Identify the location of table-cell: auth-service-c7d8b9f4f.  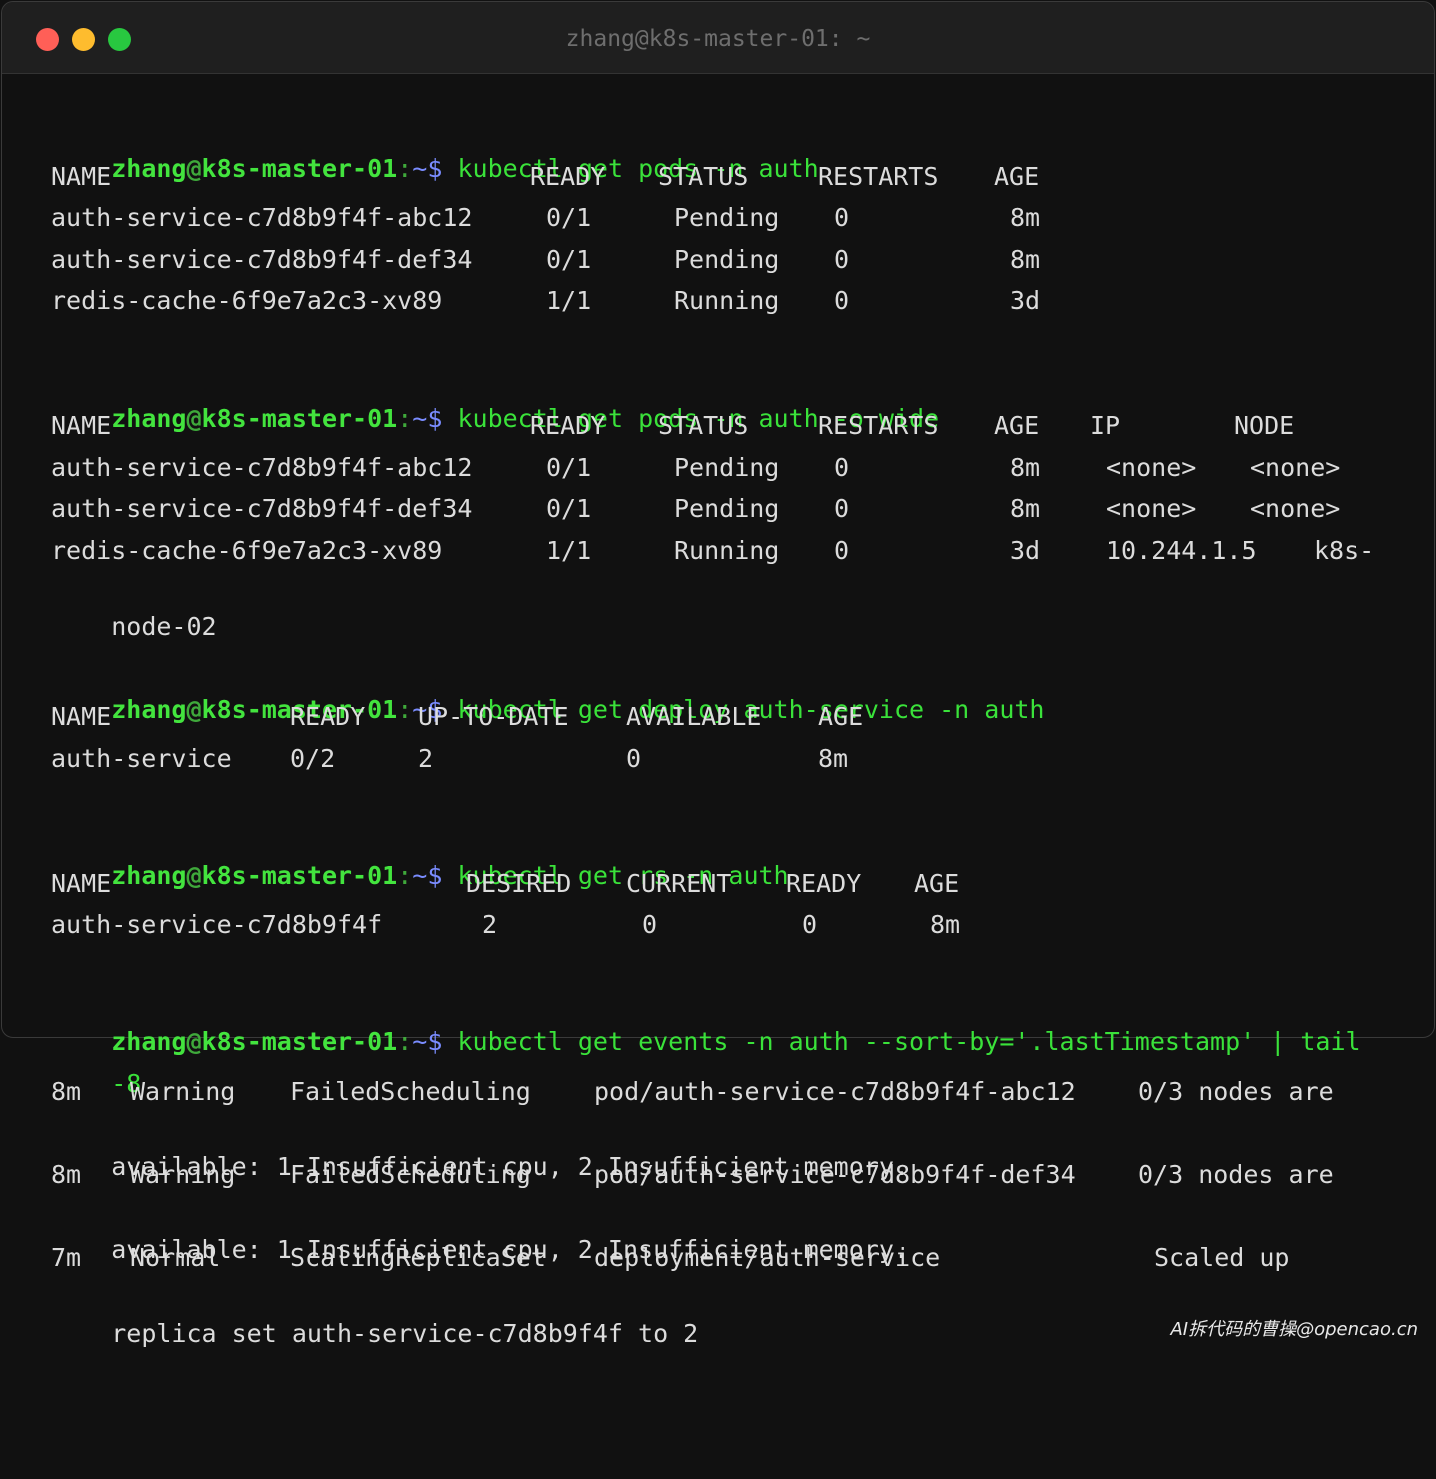
(217, 924).